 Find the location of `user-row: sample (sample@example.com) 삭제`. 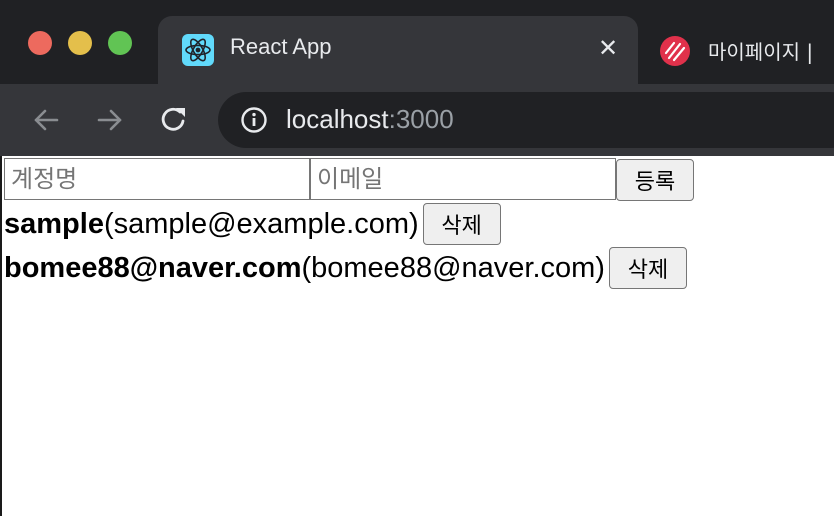

user-row: sample (sample@example.com) 삭제 is located at coordinates (252, 224).